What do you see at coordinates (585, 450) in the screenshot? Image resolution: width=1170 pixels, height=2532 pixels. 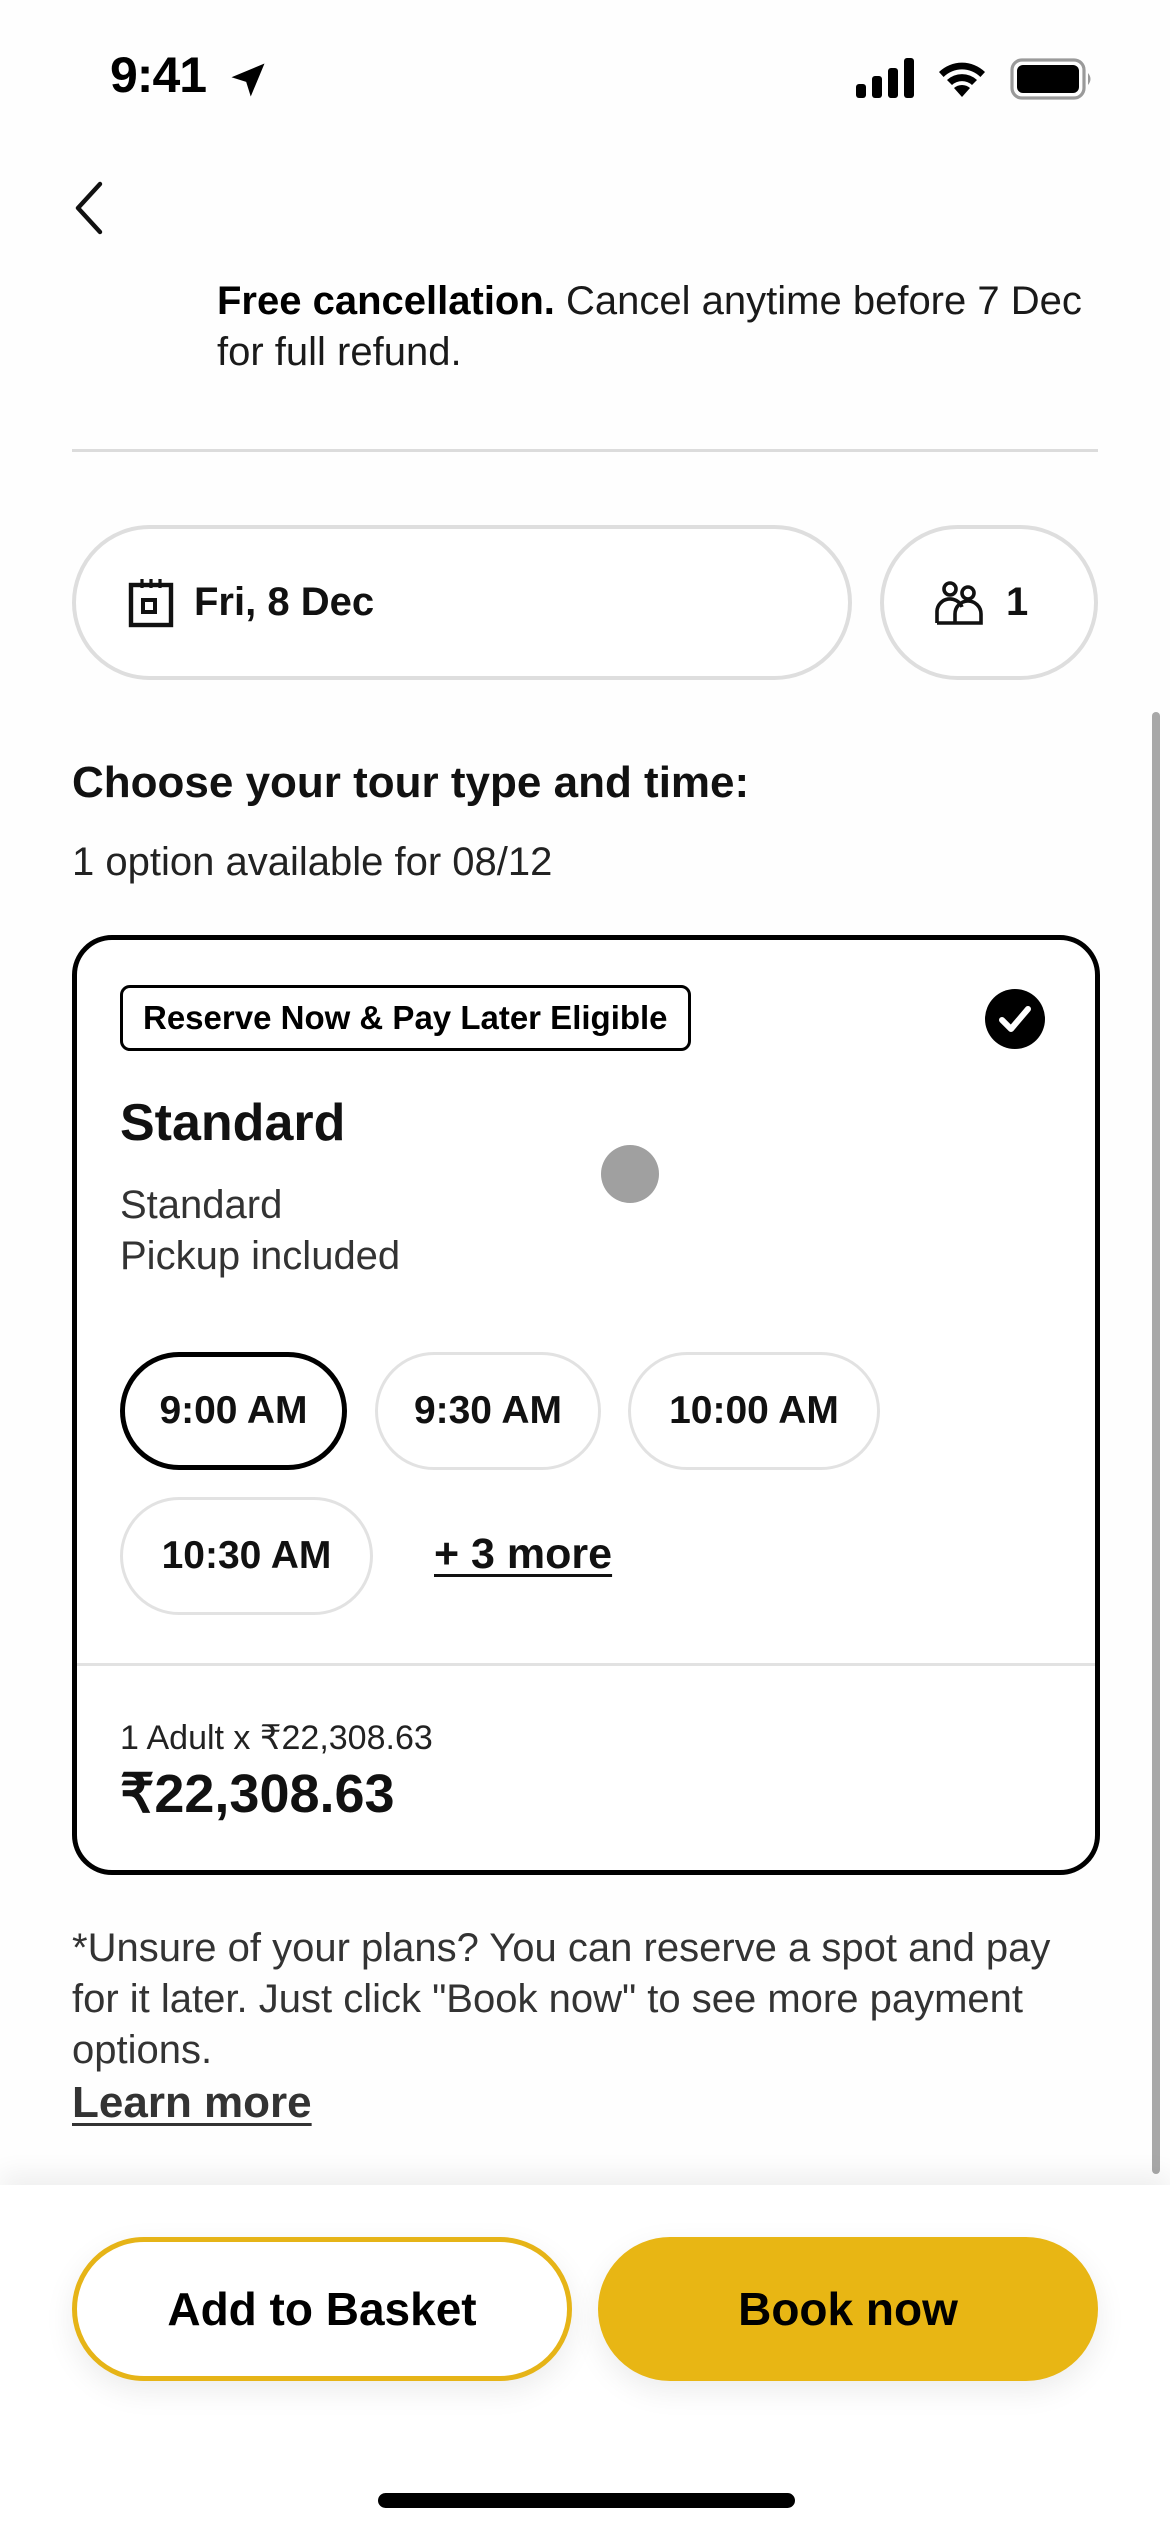 I see `divider` at bounding box center [585, 450].